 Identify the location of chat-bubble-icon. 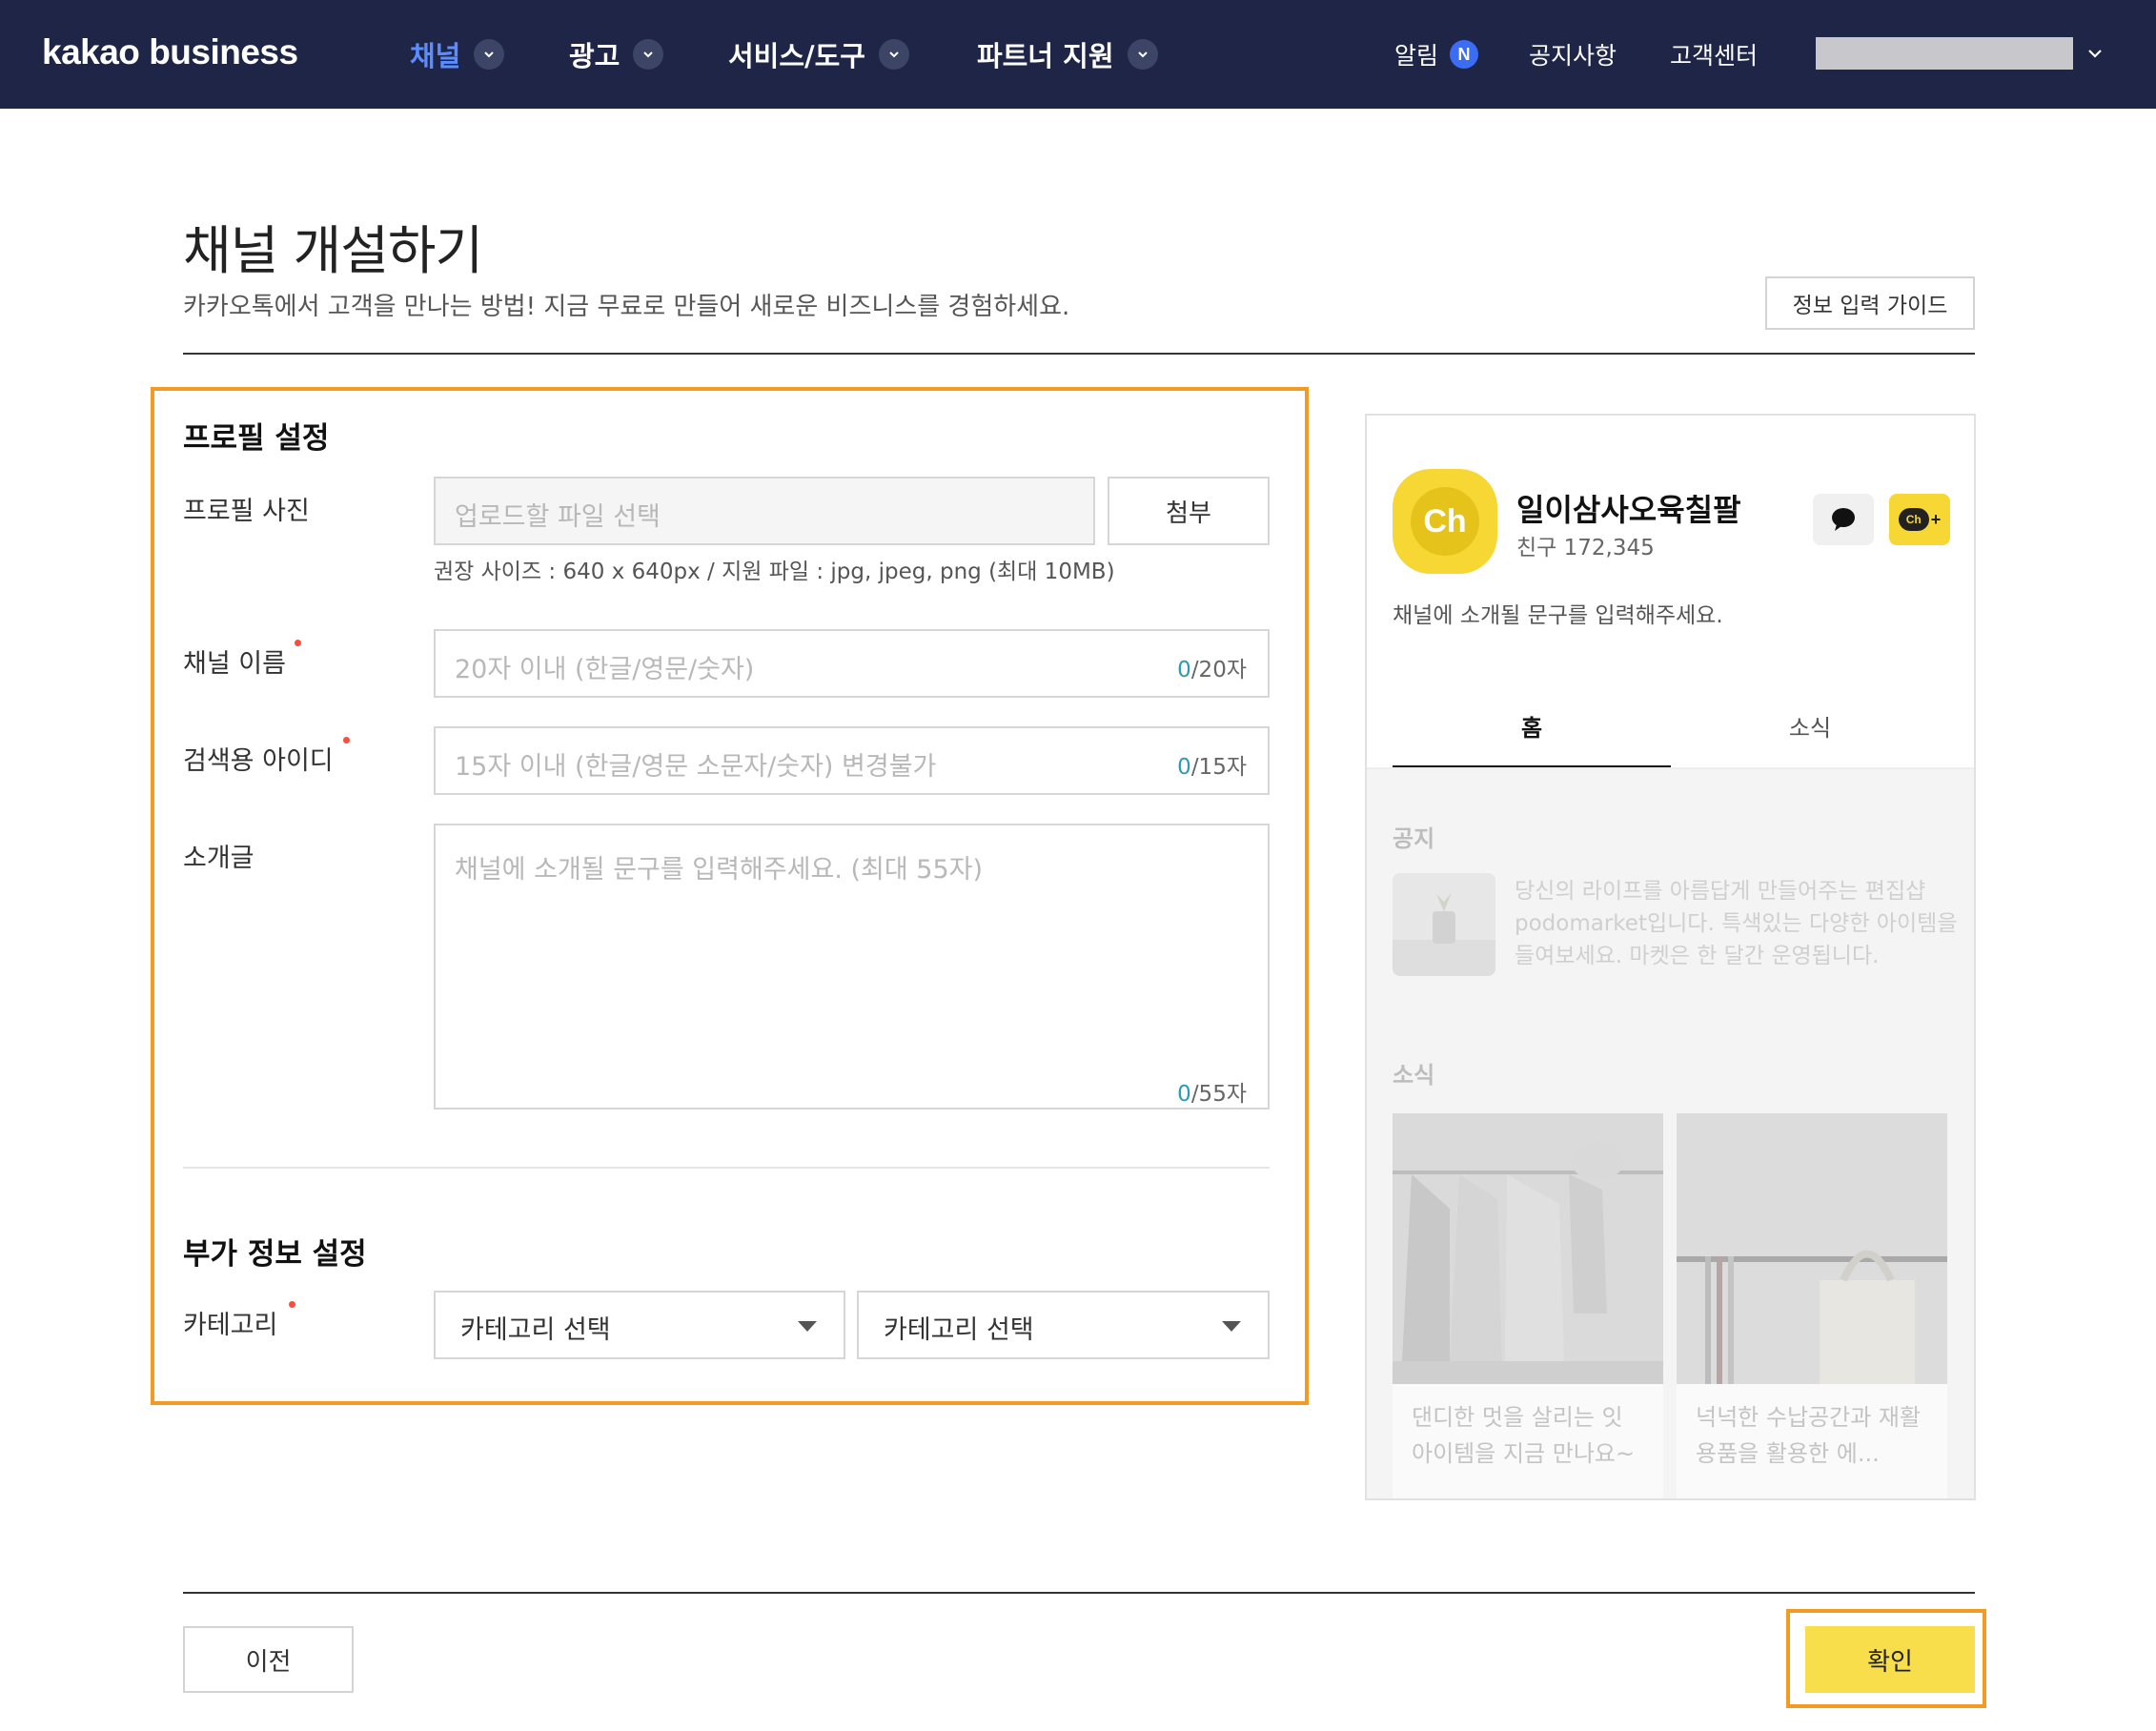
(1843, 520).